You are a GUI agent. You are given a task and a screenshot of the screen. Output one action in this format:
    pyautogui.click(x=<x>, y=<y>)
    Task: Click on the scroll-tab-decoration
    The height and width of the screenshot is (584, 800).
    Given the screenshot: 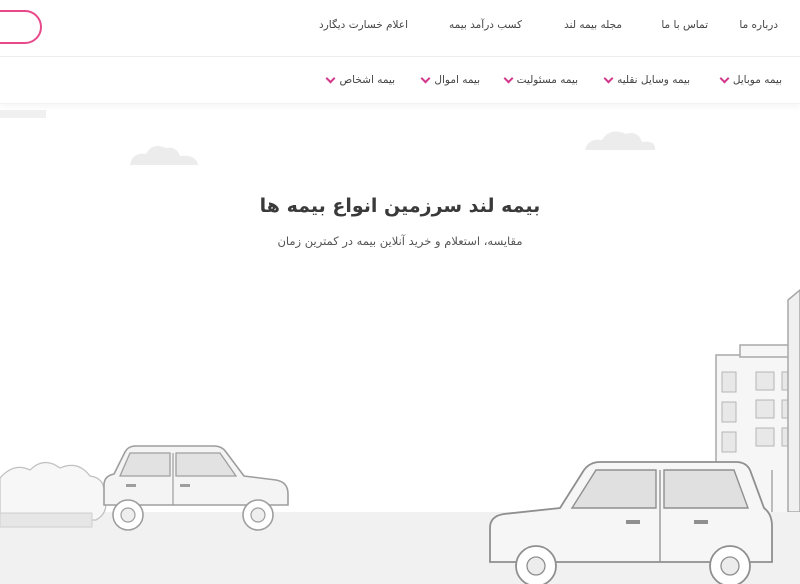 What is the action you would take?
    pyautogui.click(x=23, y=114)
    